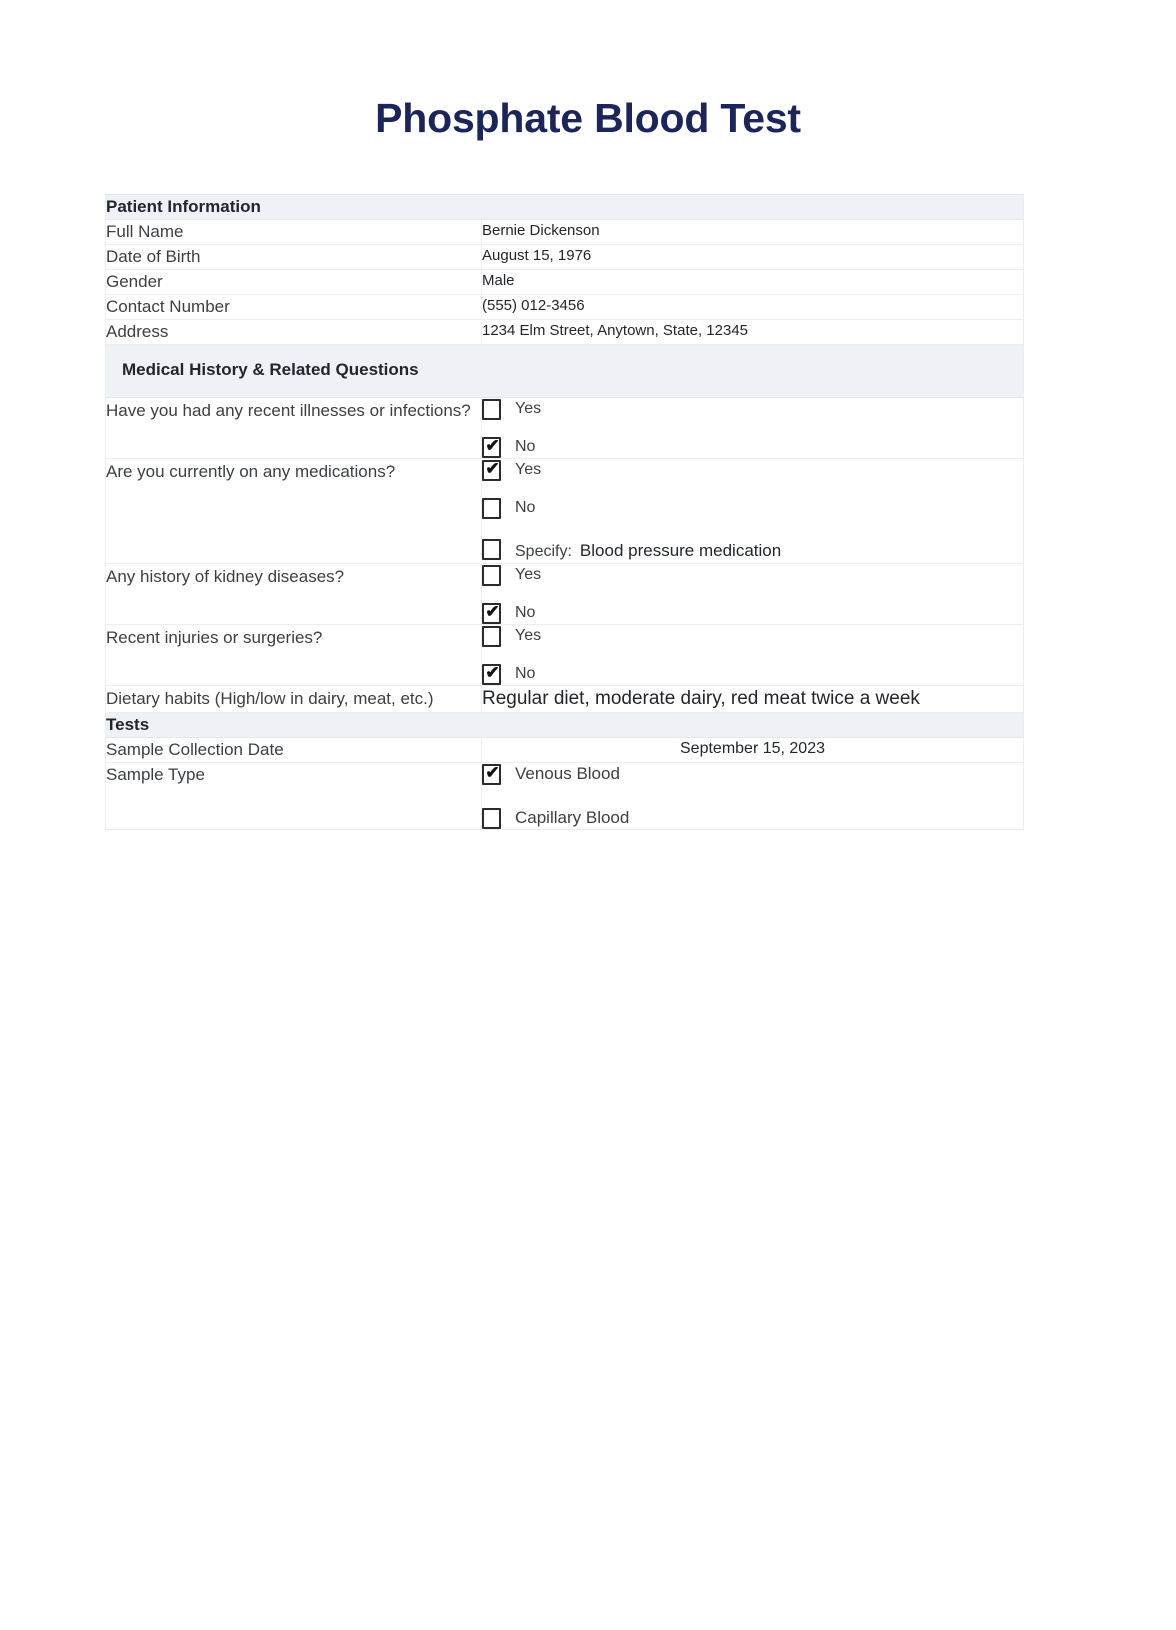 The height and width of the screenshot is (1630, 1176). What do you see at coordinates (567, 773) in the screenshot?
I see `option-label-venous-blood: Venous Blood` at bounding box center [567, 773].